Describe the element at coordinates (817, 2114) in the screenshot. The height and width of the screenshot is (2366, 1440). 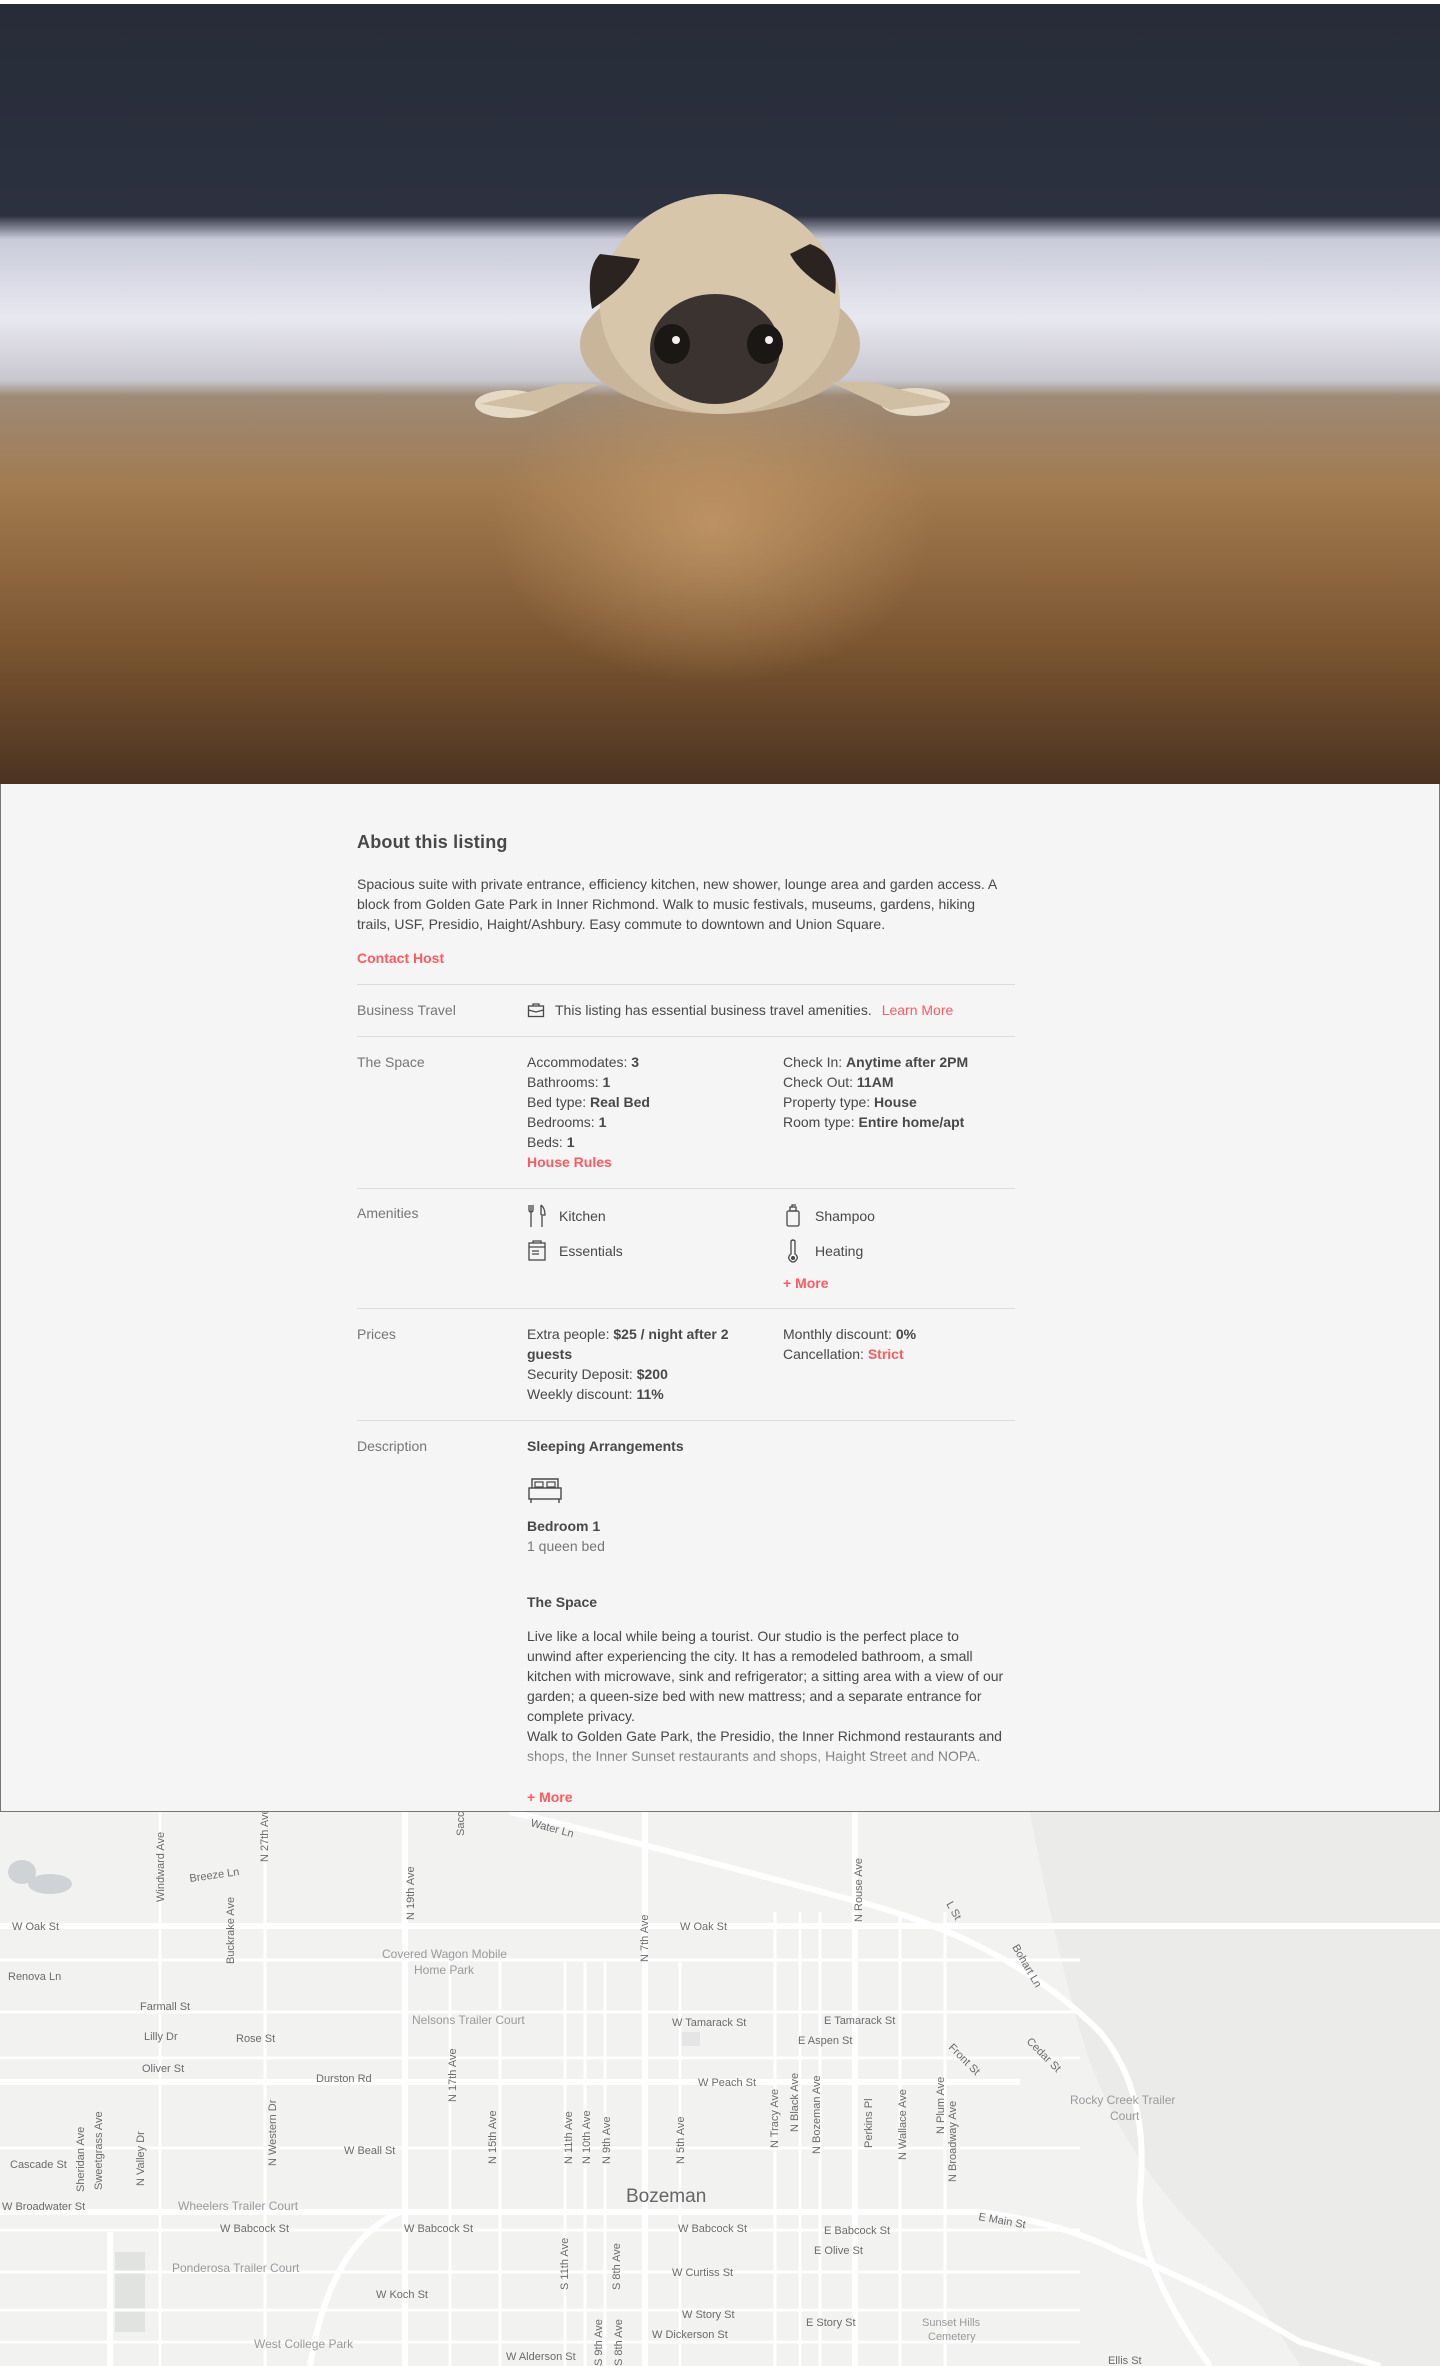
I see `map-label: N Bozeman Ave` at that location.